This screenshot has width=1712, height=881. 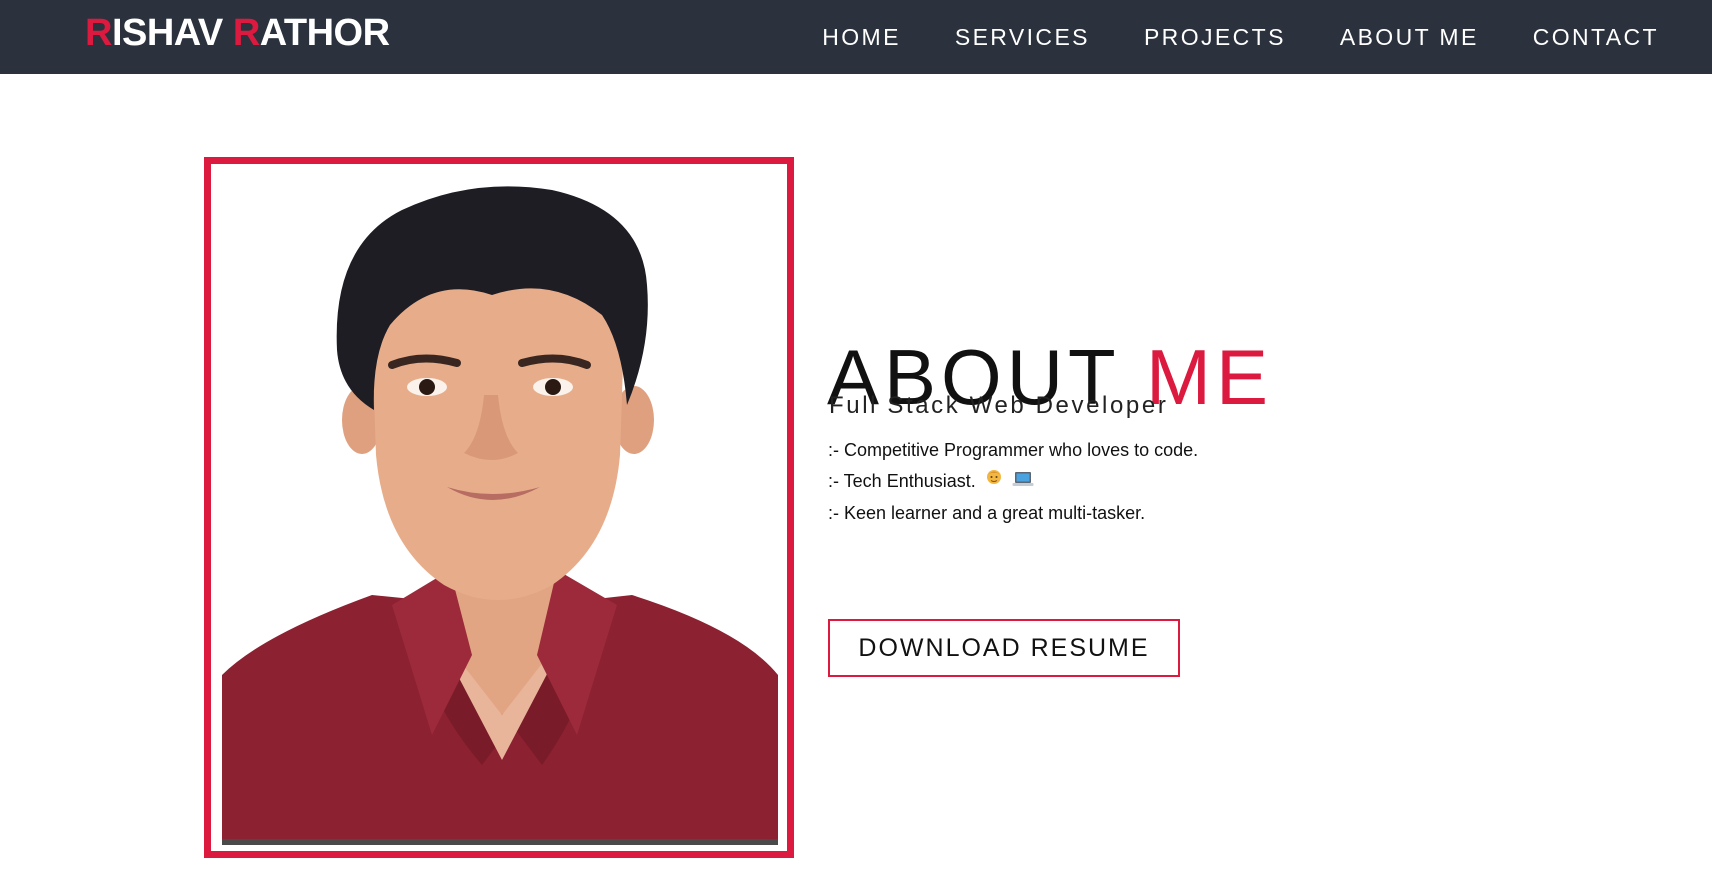 I want to click on nav-projects: PROJECTS, so click(x=1215, y=37).